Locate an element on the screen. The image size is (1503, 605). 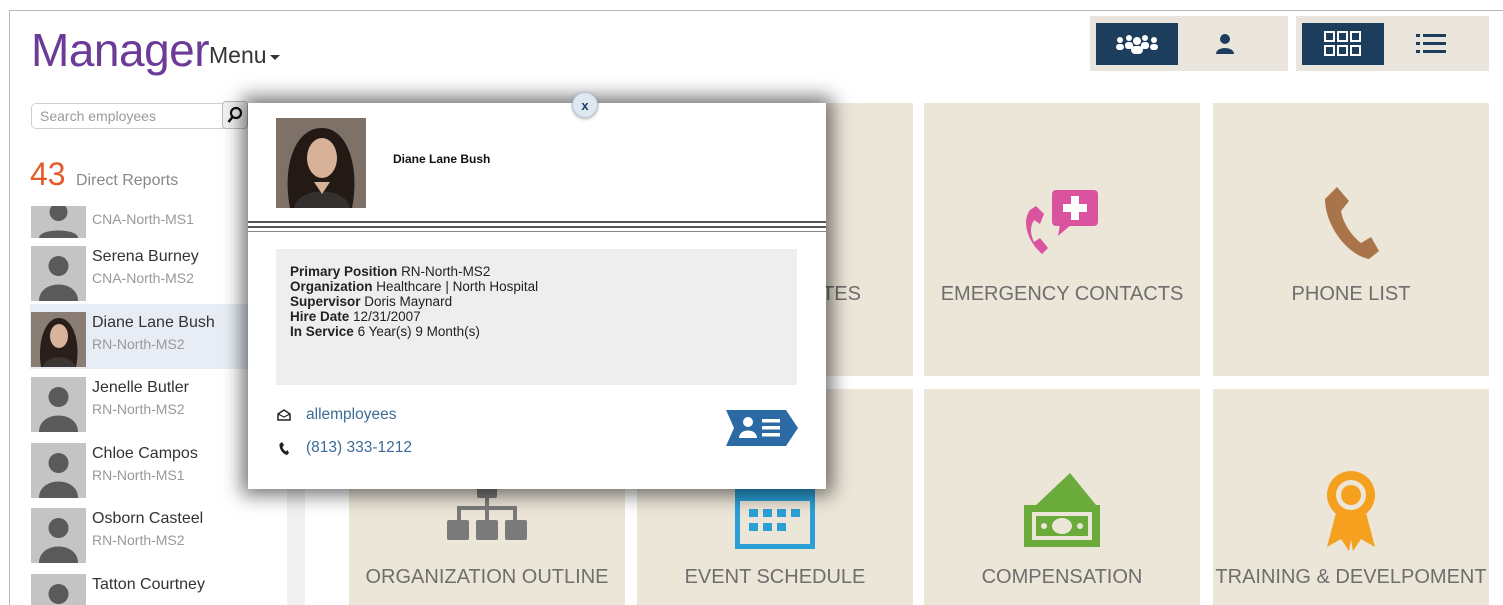
email-row: allemployees is located at coordinates (336, 415).